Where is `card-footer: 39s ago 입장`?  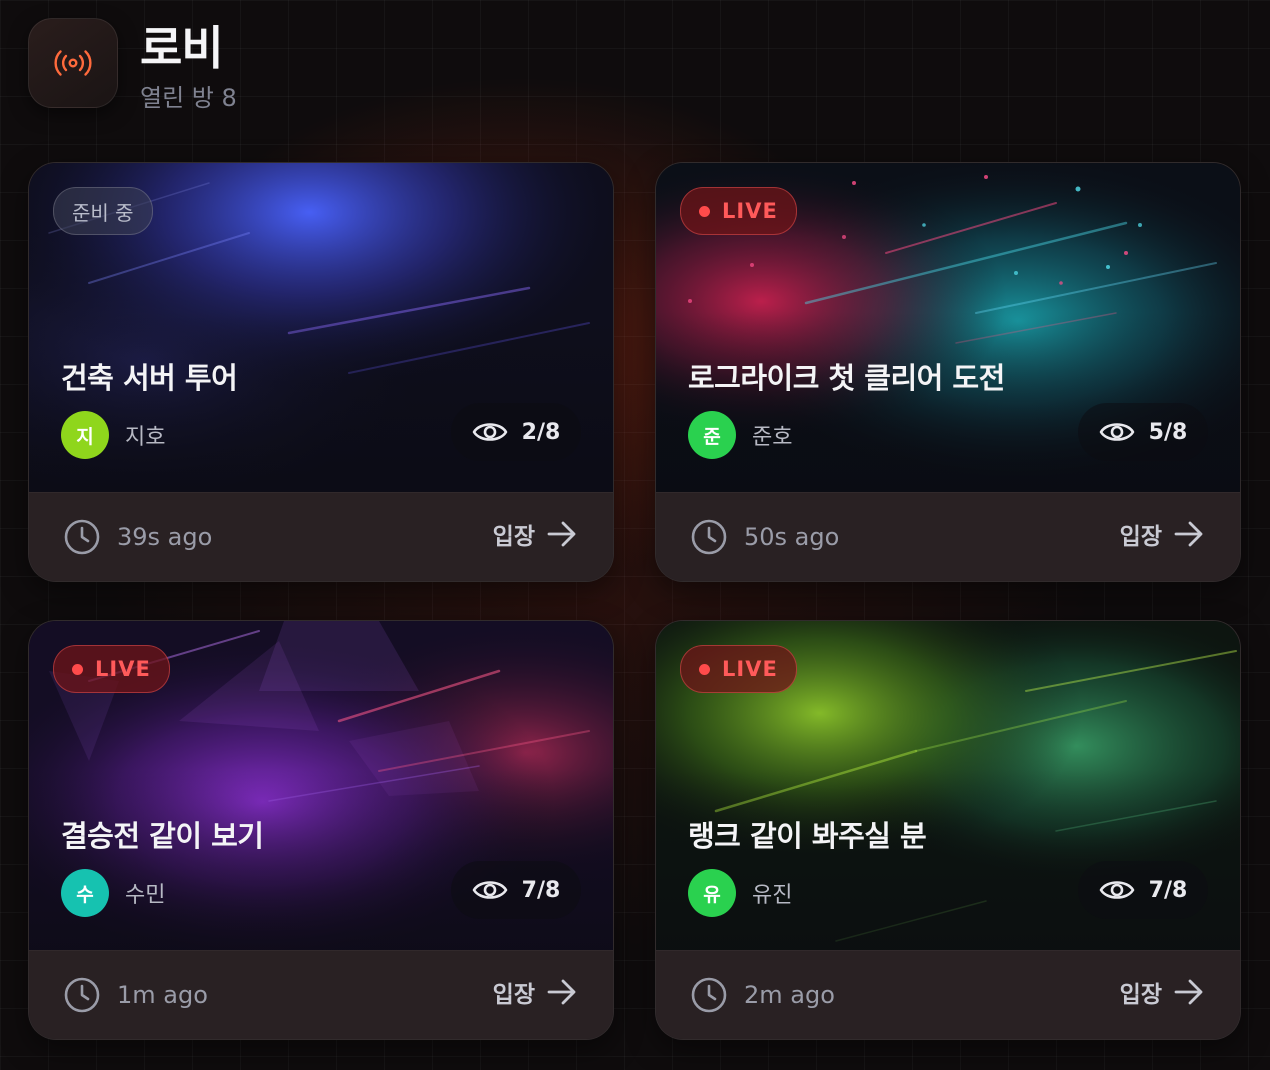 card-footer: 39s ago 입장 is located at coordinates (321, 536).